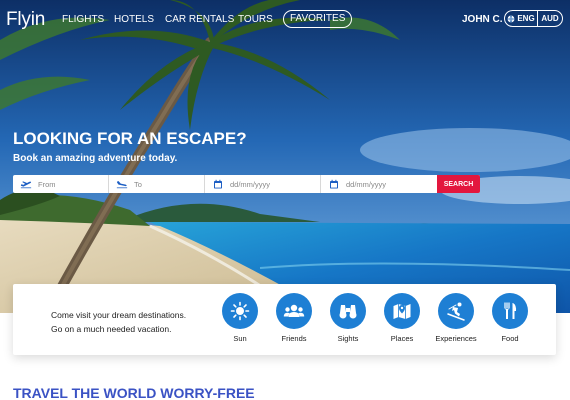  I want to click on return-date-field, so click(379, 184).